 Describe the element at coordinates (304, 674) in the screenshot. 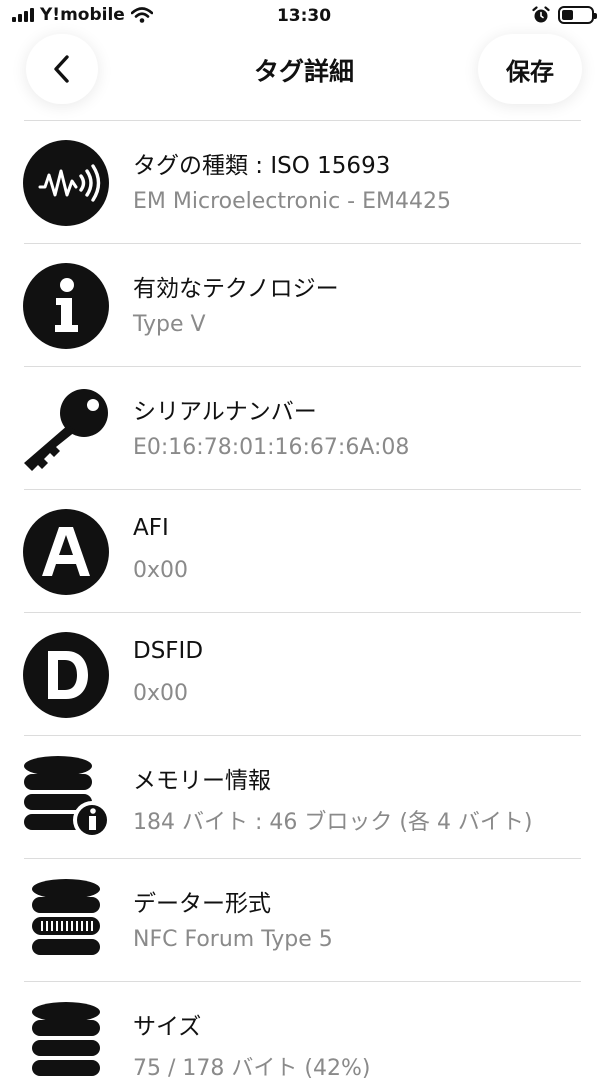

I see `list-item-dsfid: DSFID 0x00` at that location.